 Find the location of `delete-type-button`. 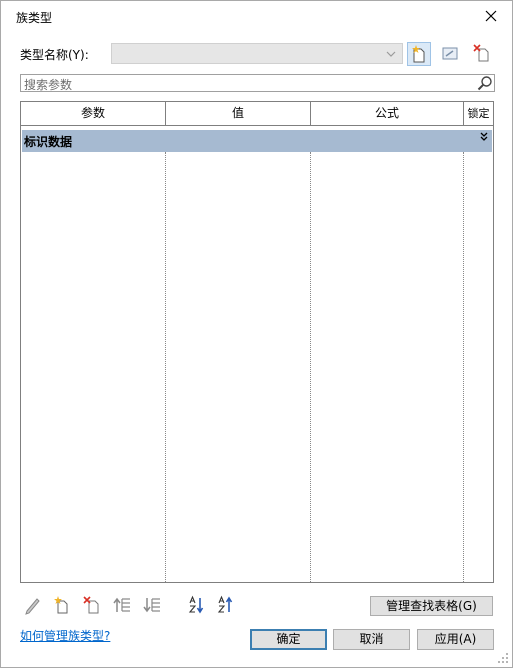

delete-type-button is located at coordinates (483, 54).